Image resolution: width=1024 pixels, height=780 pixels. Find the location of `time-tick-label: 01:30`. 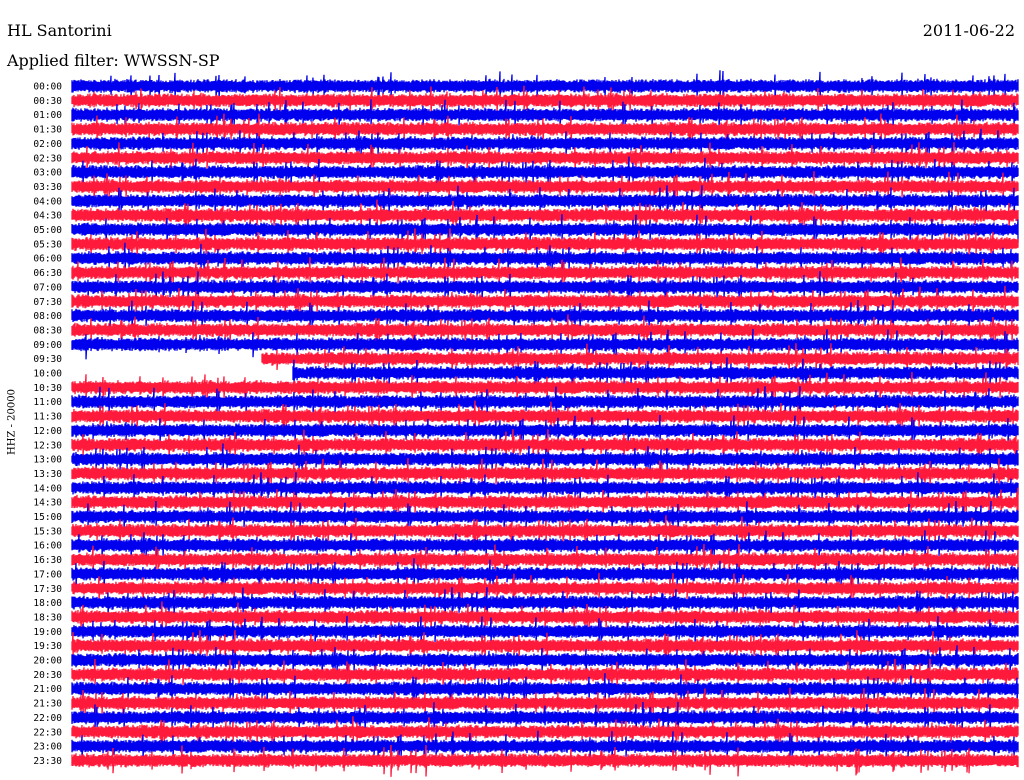

time-tick-label: 01:30 is located at coordinates (47, 130).